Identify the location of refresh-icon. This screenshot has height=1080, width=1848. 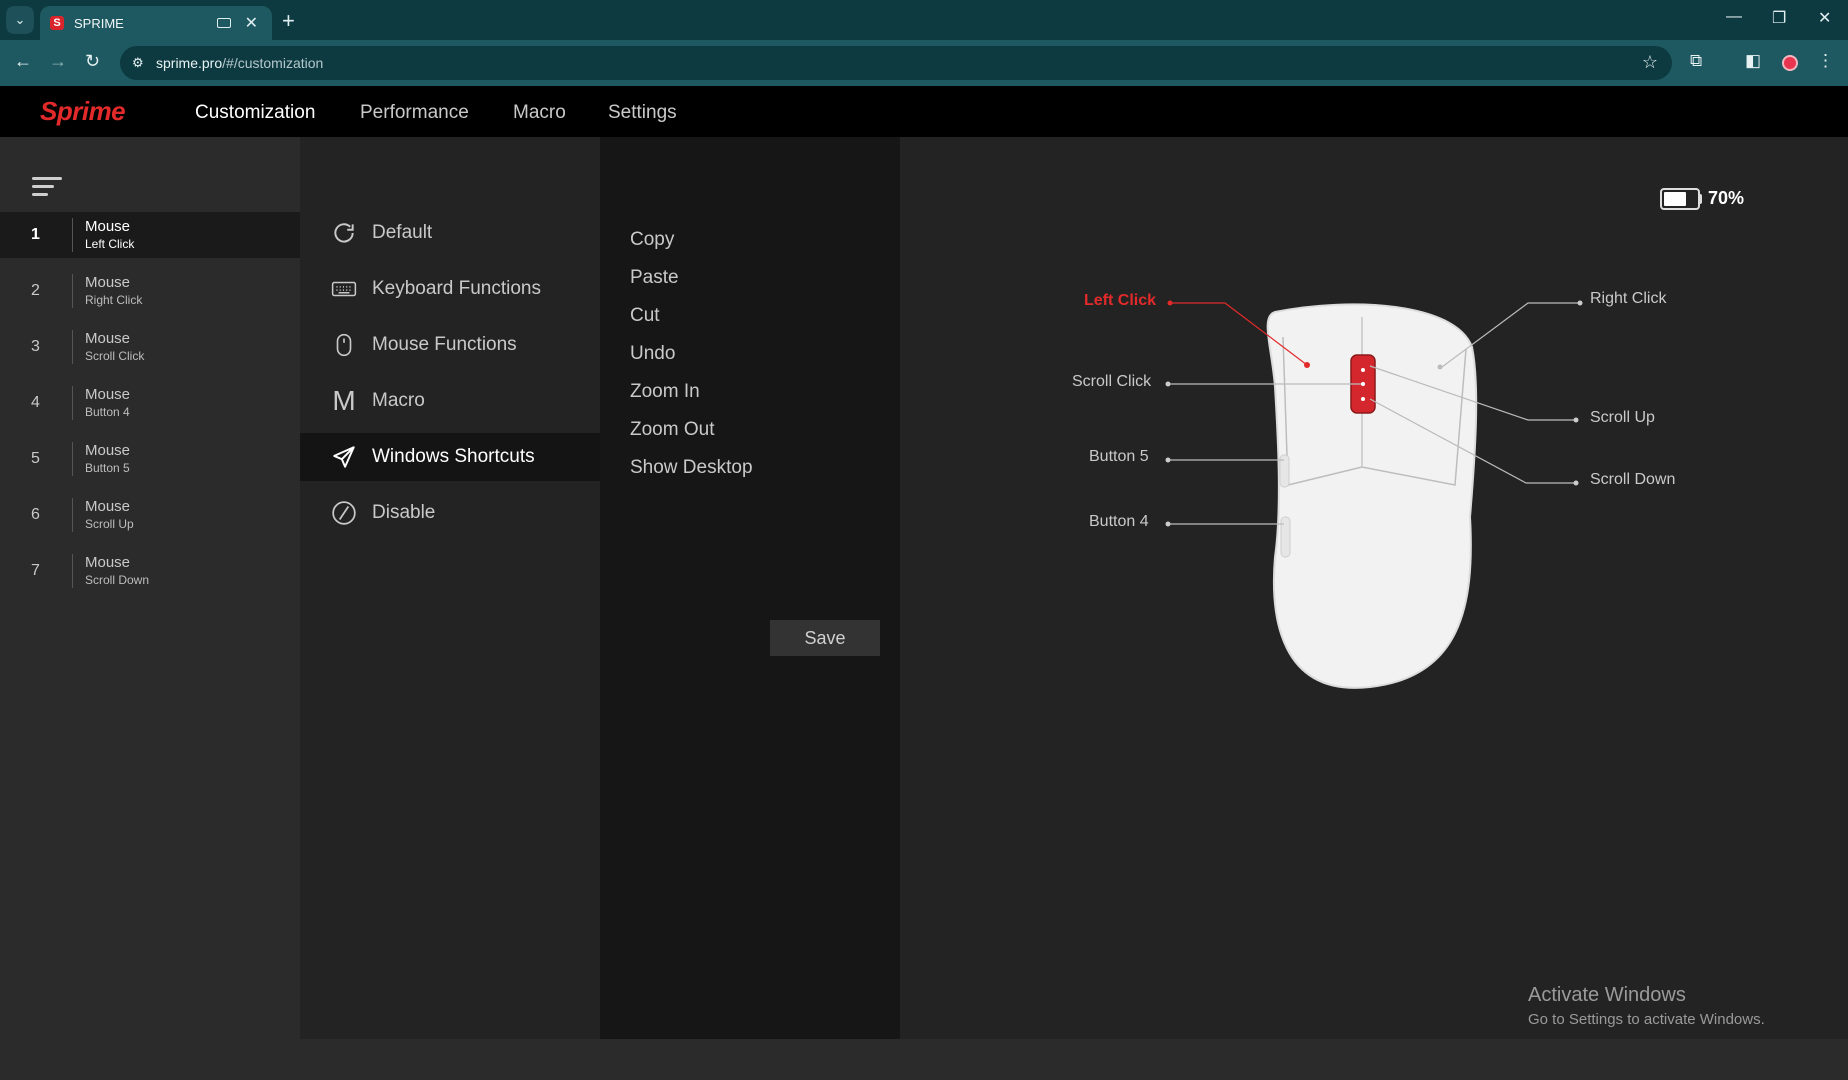
(344, 233).